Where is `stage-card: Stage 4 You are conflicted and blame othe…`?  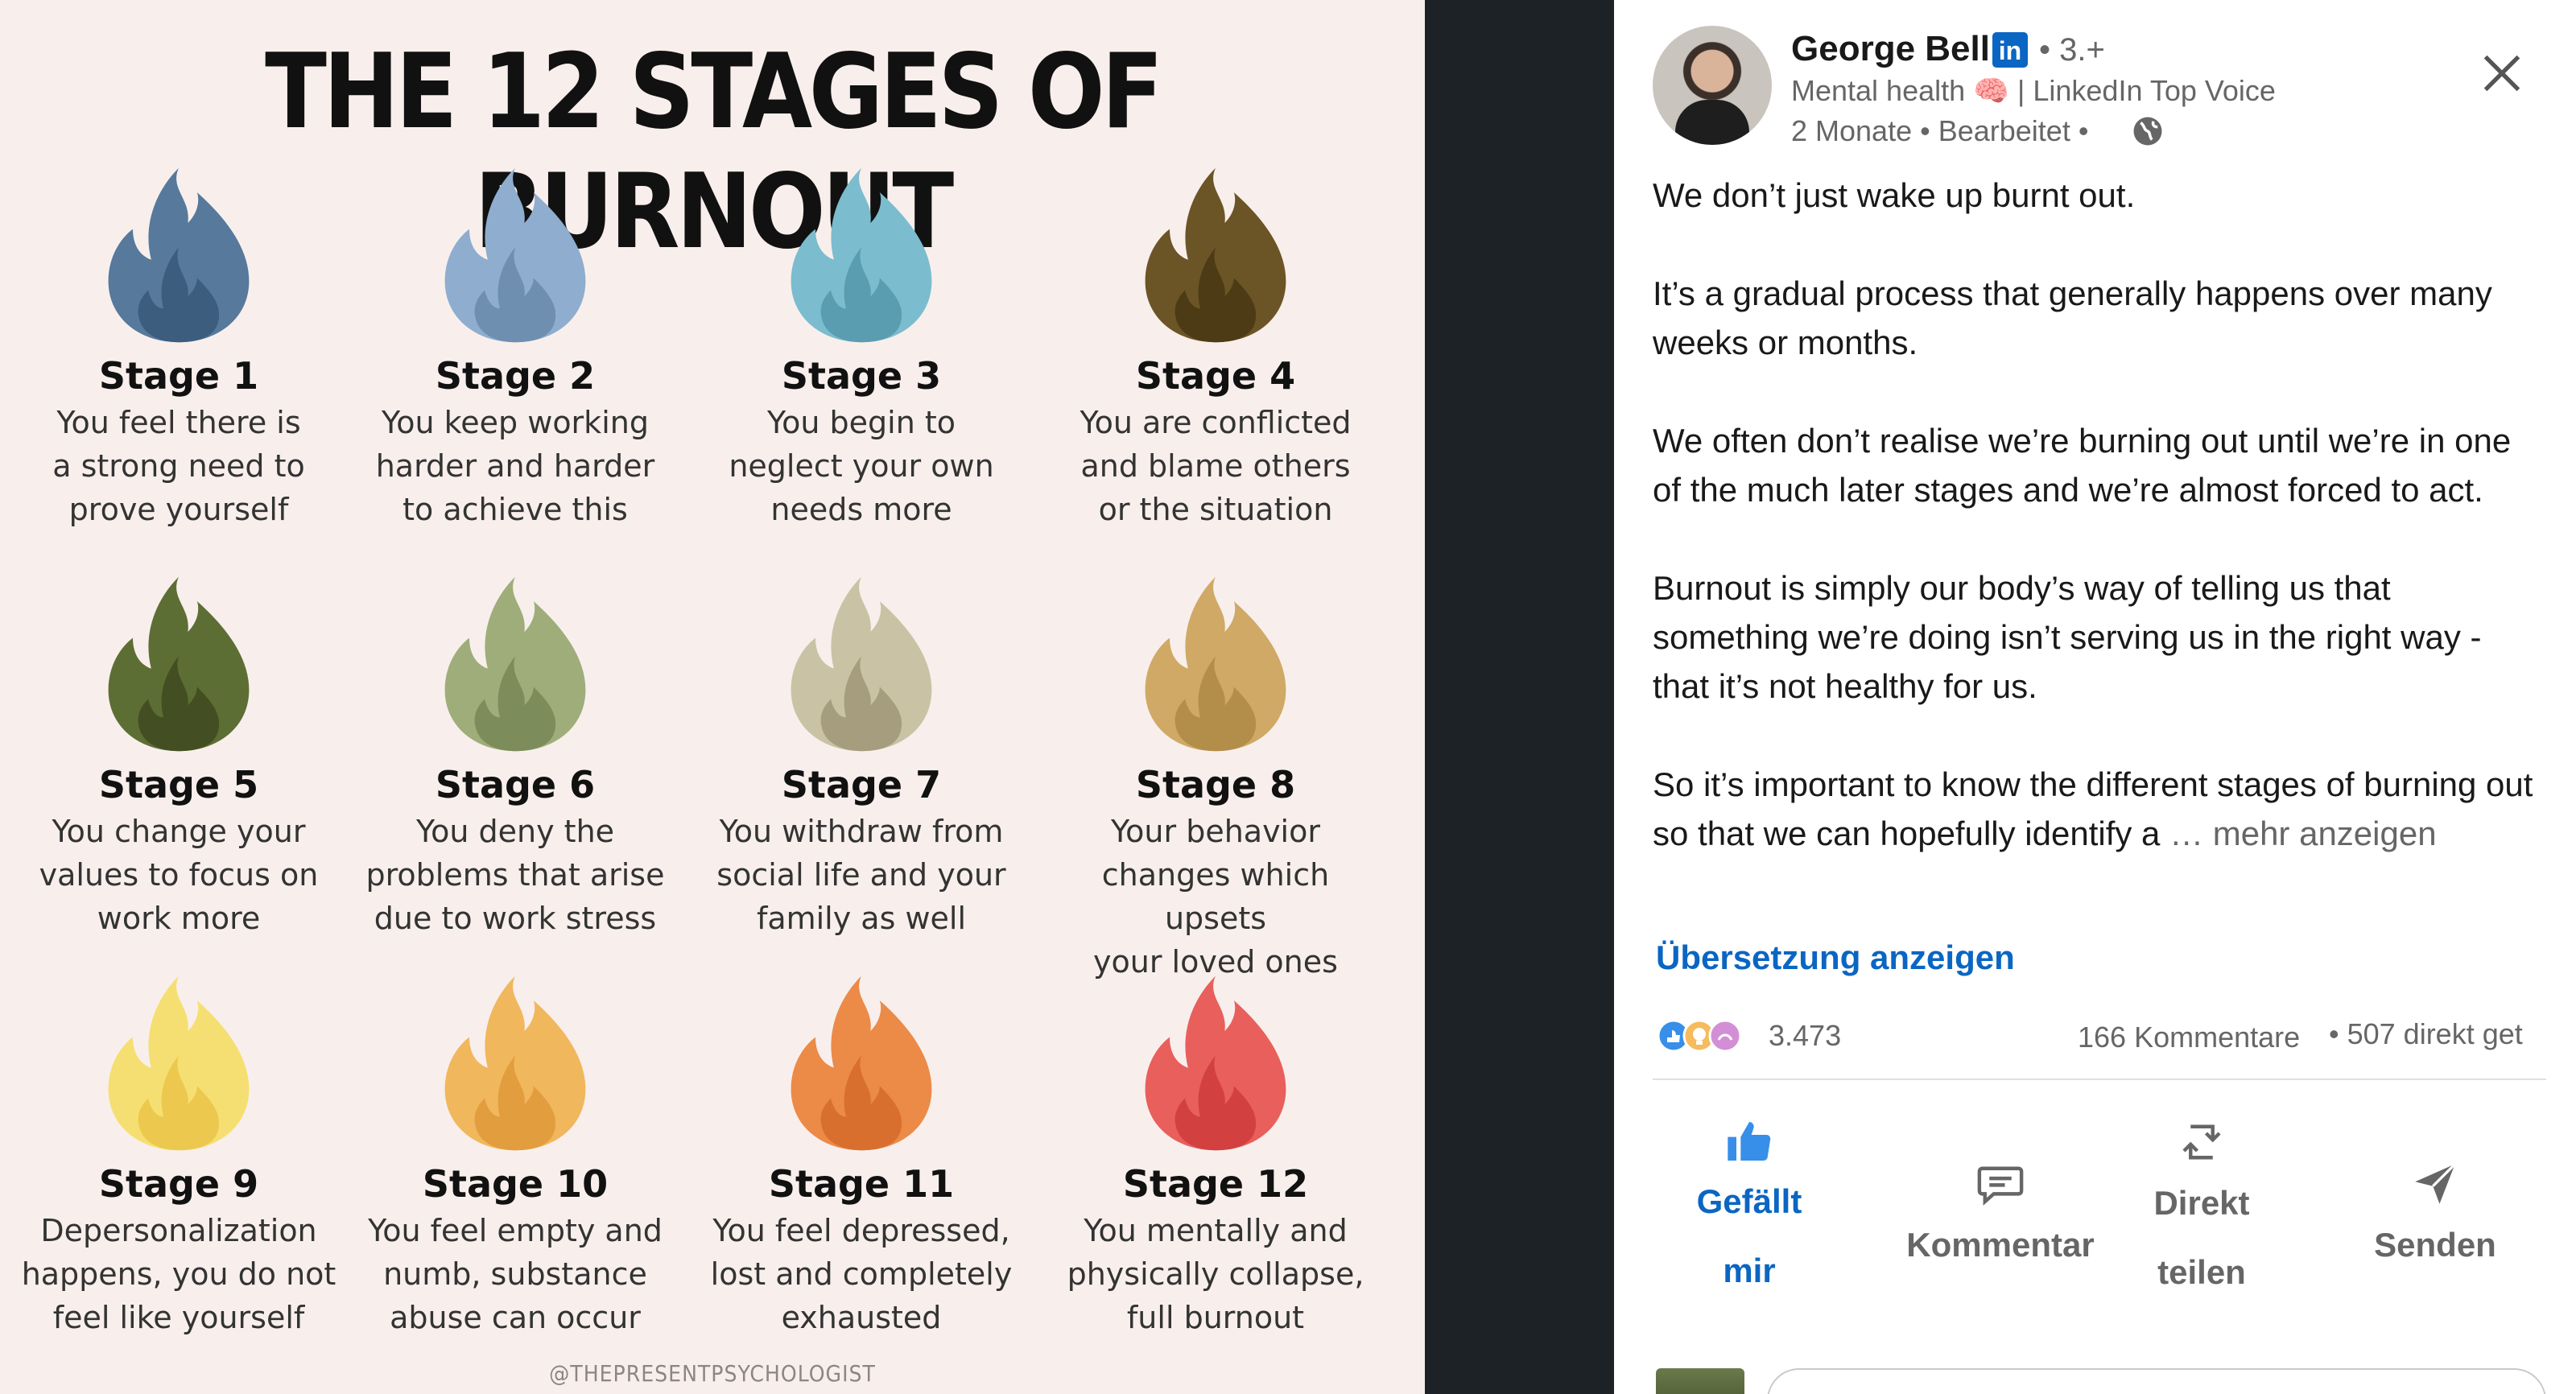
stage-card: Stage 4 You are conflicted and blame othe… is located at coordinates (1215, 346).